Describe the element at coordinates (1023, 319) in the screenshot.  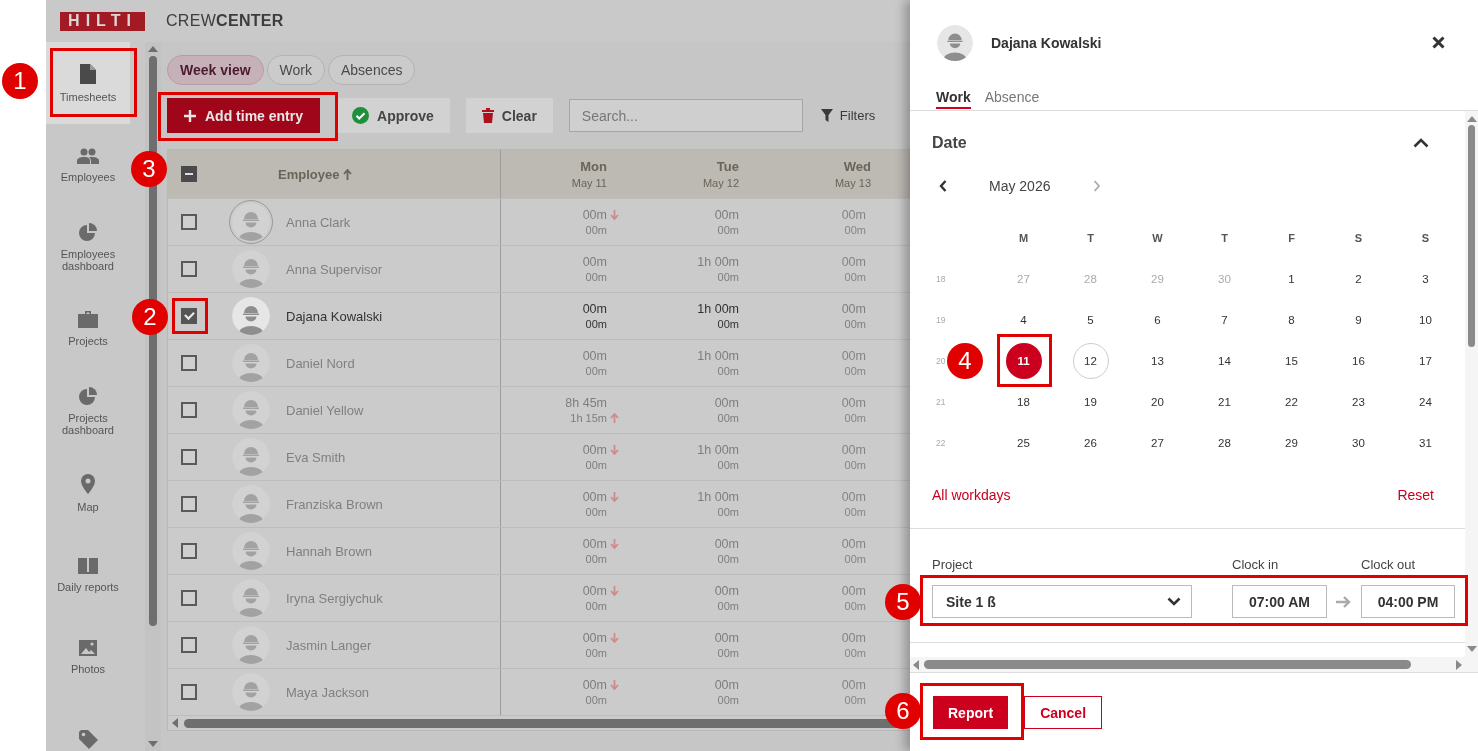
I see `calendar-day: 4` at that location.